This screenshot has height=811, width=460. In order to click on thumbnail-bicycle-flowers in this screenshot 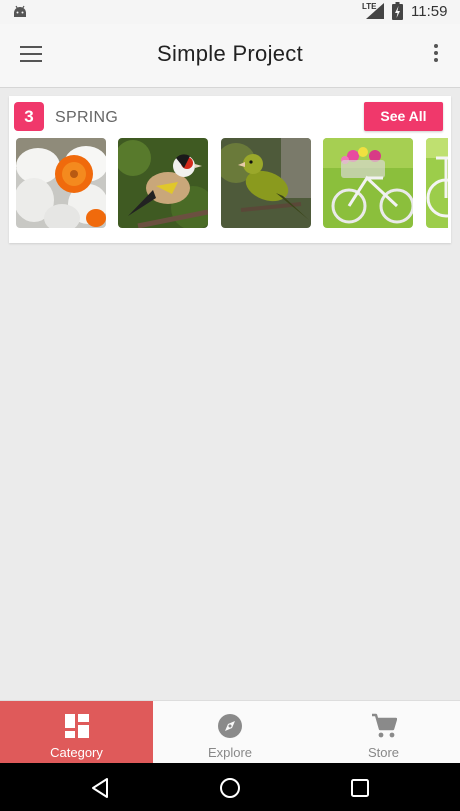, I will do `click(368, 183)`.